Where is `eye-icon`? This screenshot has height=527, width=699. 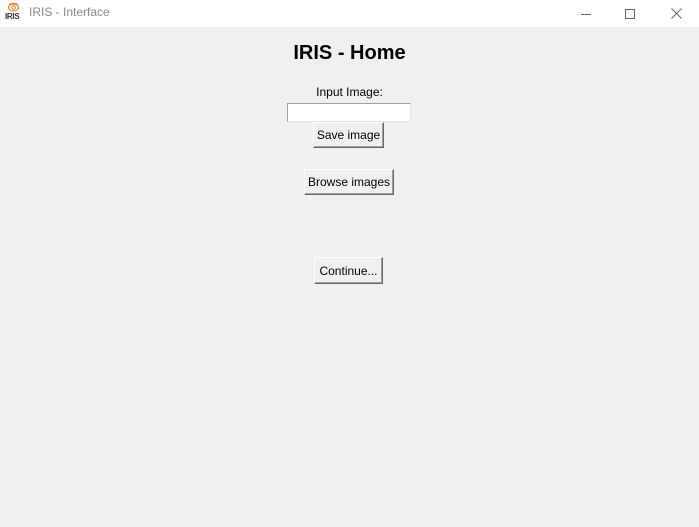
eye-icon is located at coordinates (13, 7).